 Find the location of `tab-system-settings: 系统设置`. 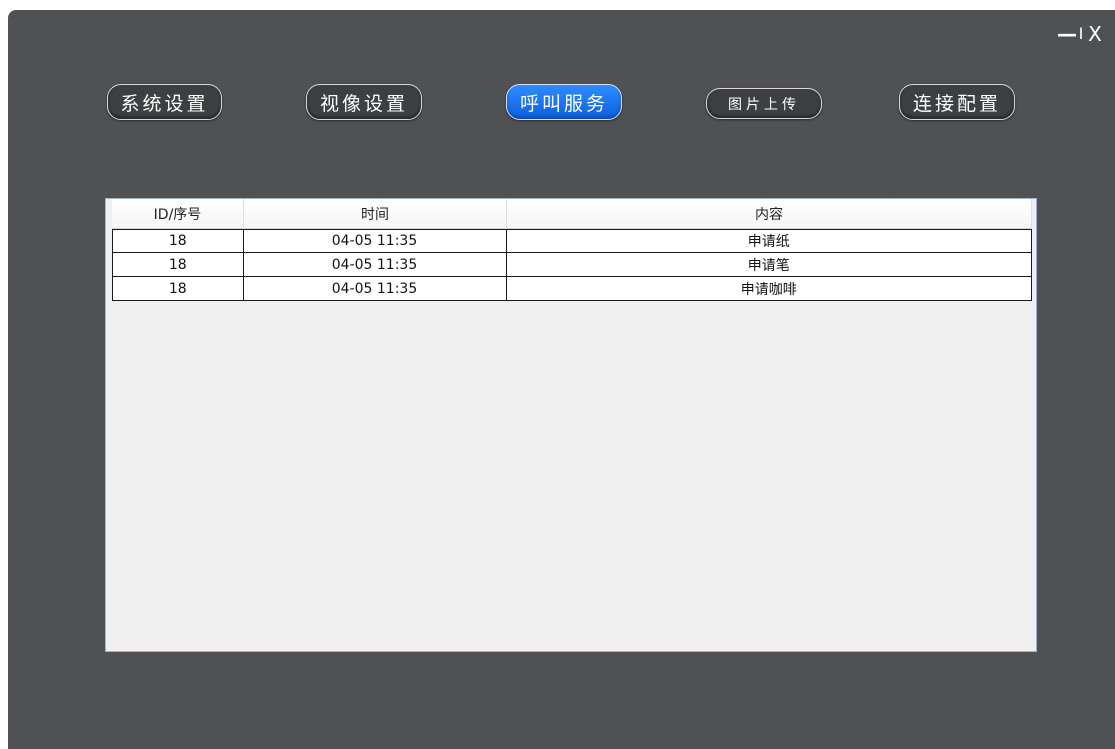

tab-system-settings: 系统设置 is located at coordinates (164, 102).